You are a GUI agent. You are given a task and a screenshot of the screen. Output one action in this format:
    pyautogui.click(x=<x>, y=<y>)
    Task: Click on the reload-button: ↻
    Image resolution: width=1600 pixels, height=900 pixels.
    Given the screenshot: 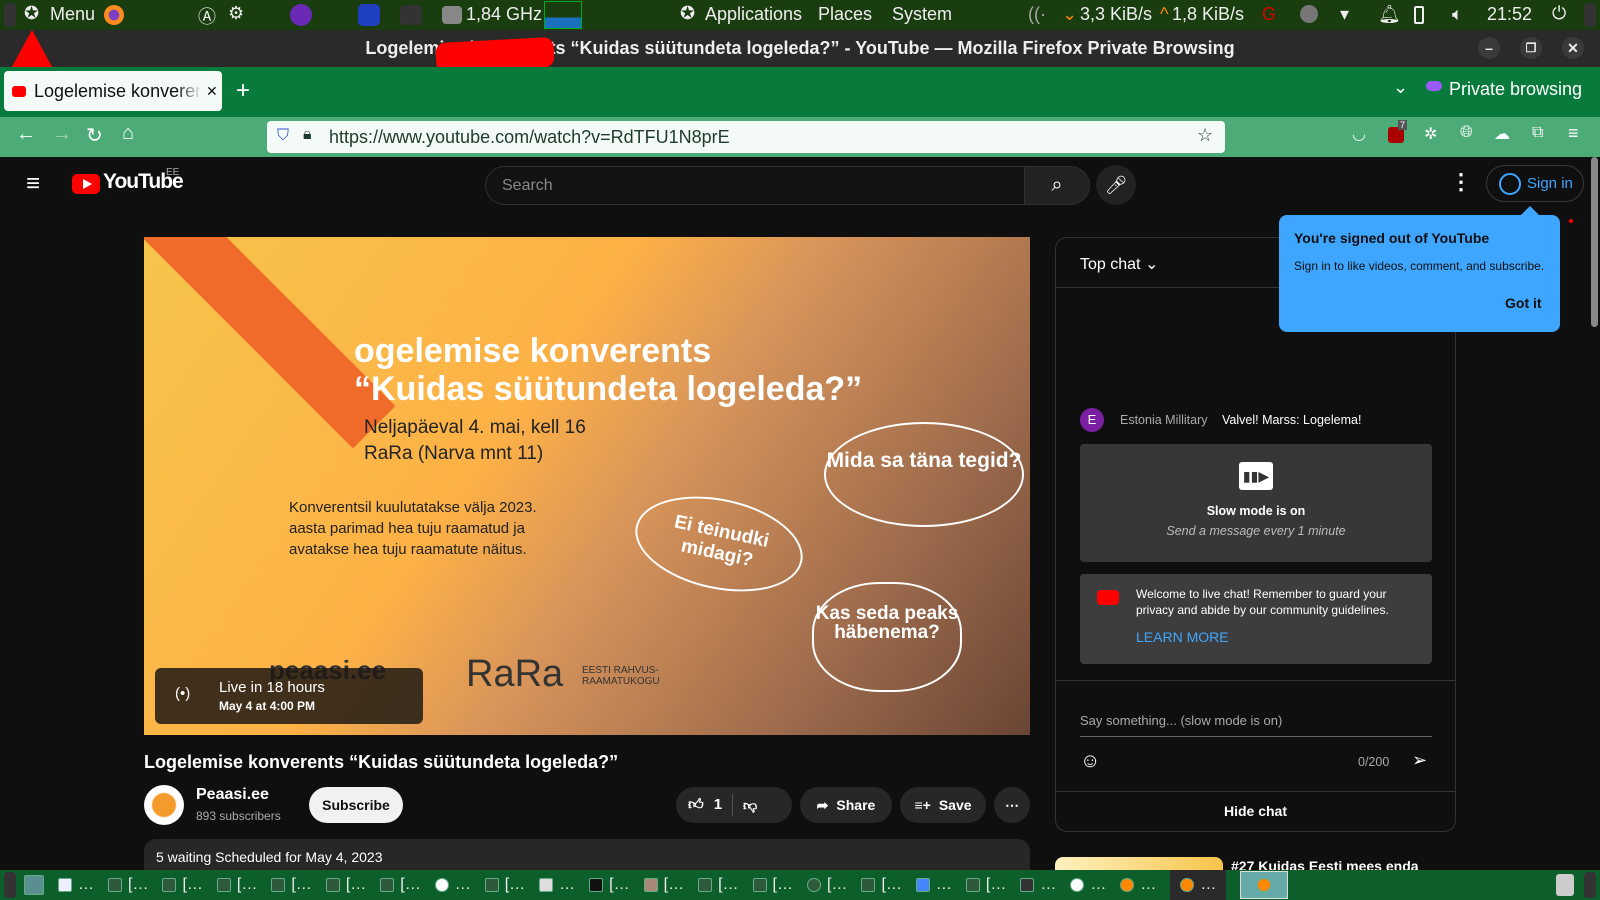 What is the action you would take?
    pyautogui.click(x=94, y=135)
    